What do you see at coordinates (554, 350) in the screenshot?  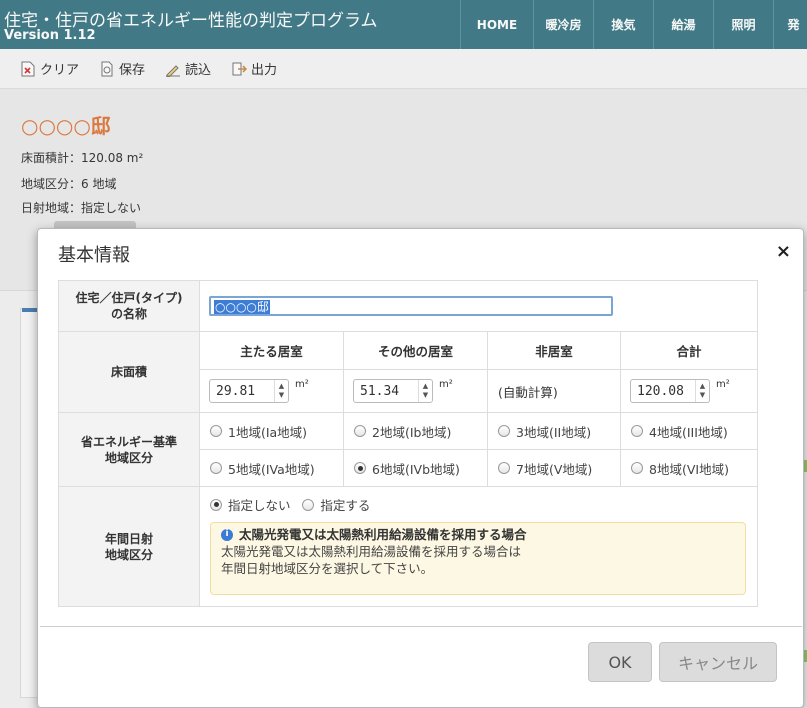 I see `col-non-living: 非居室` at bounding box center [554, 350].